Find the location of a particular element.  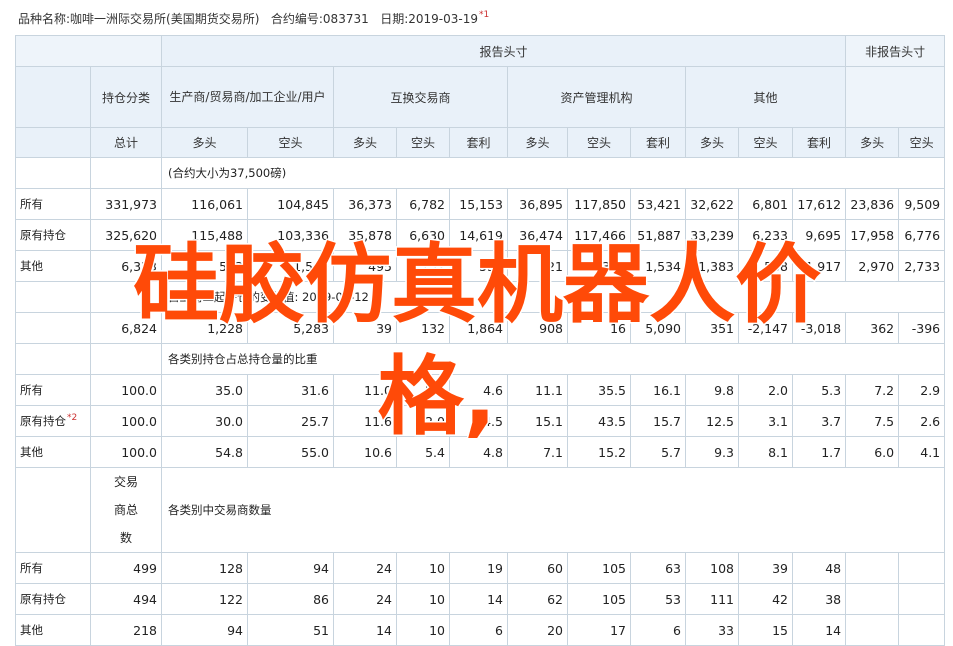

section-left-blank is located at coordinates (53, 510).